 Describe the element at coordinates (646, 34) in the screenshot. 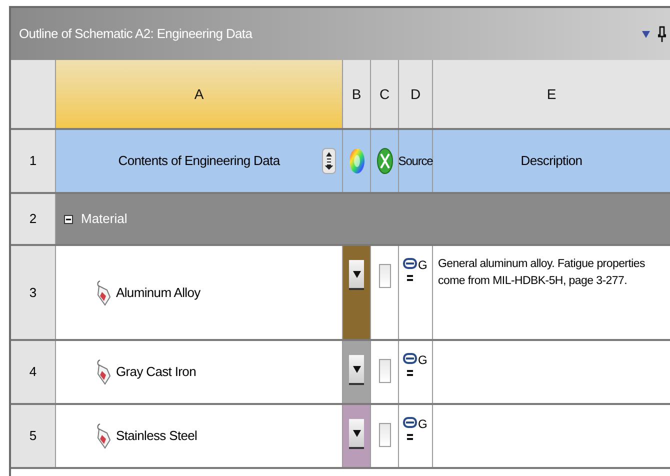

I see `dropdown-icon` at that location.